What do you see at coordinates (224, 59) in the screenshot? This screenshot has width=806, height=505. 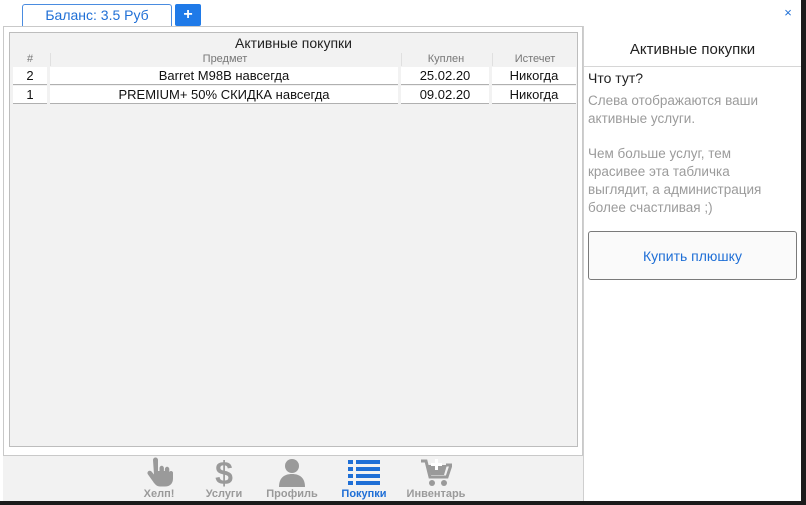 I see `col-header-item: Предмет` at bounding box center [224, 59].